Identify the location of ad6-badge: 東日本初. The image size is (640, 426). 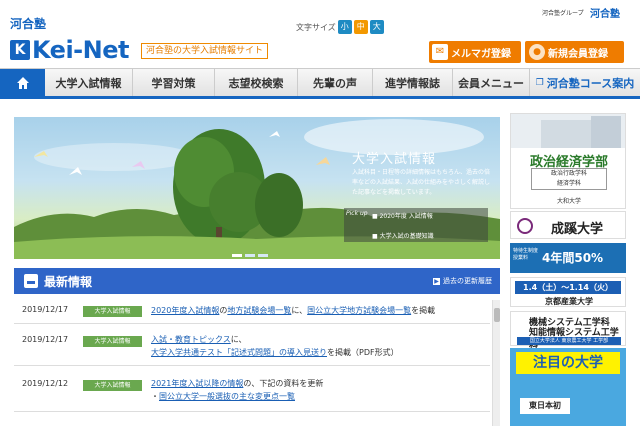
(545, 406).